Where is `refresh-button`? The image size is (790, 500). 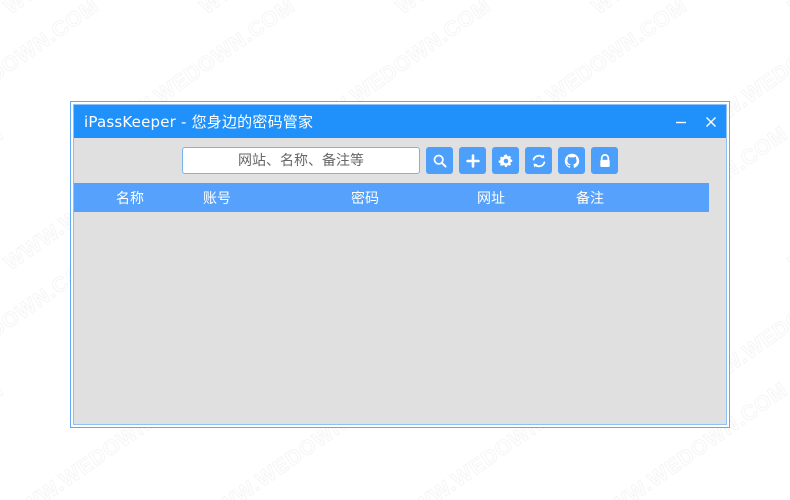
refresh-button is located at coordinates (538, 160).